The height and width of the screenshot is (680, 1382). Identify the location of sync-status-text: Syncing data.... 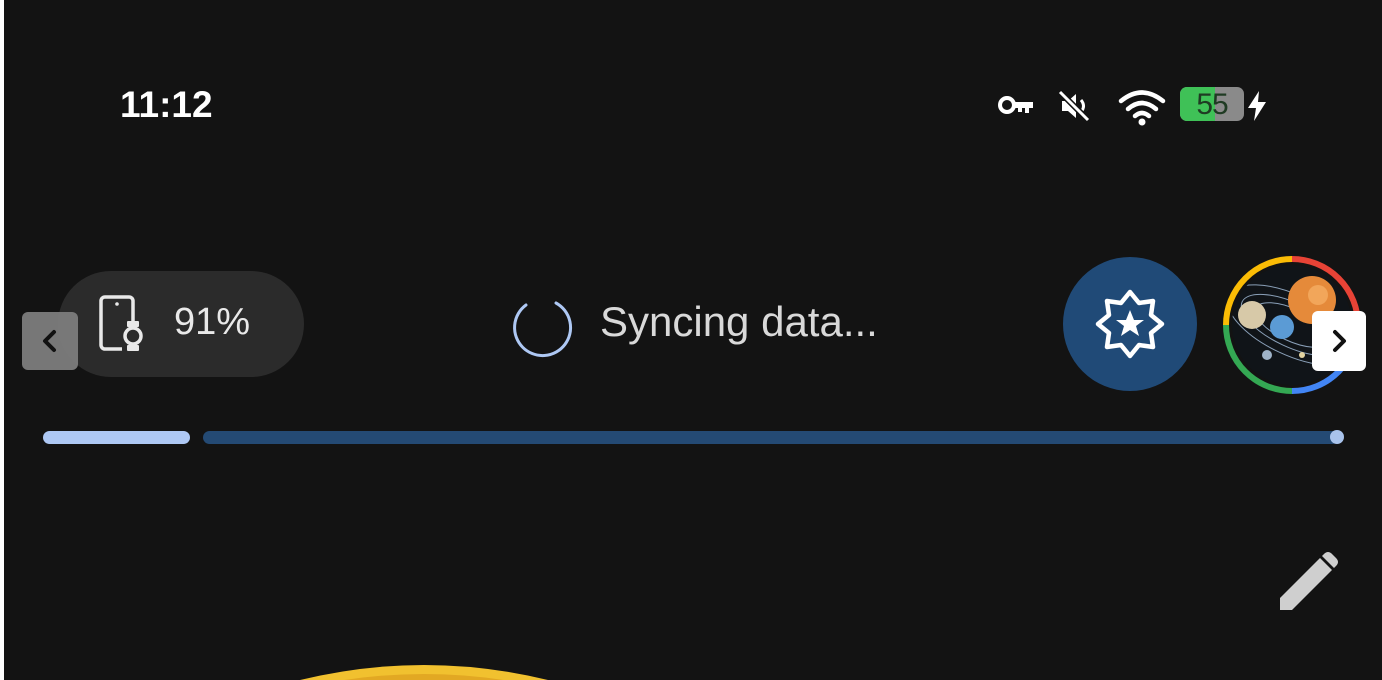
(739, 321).